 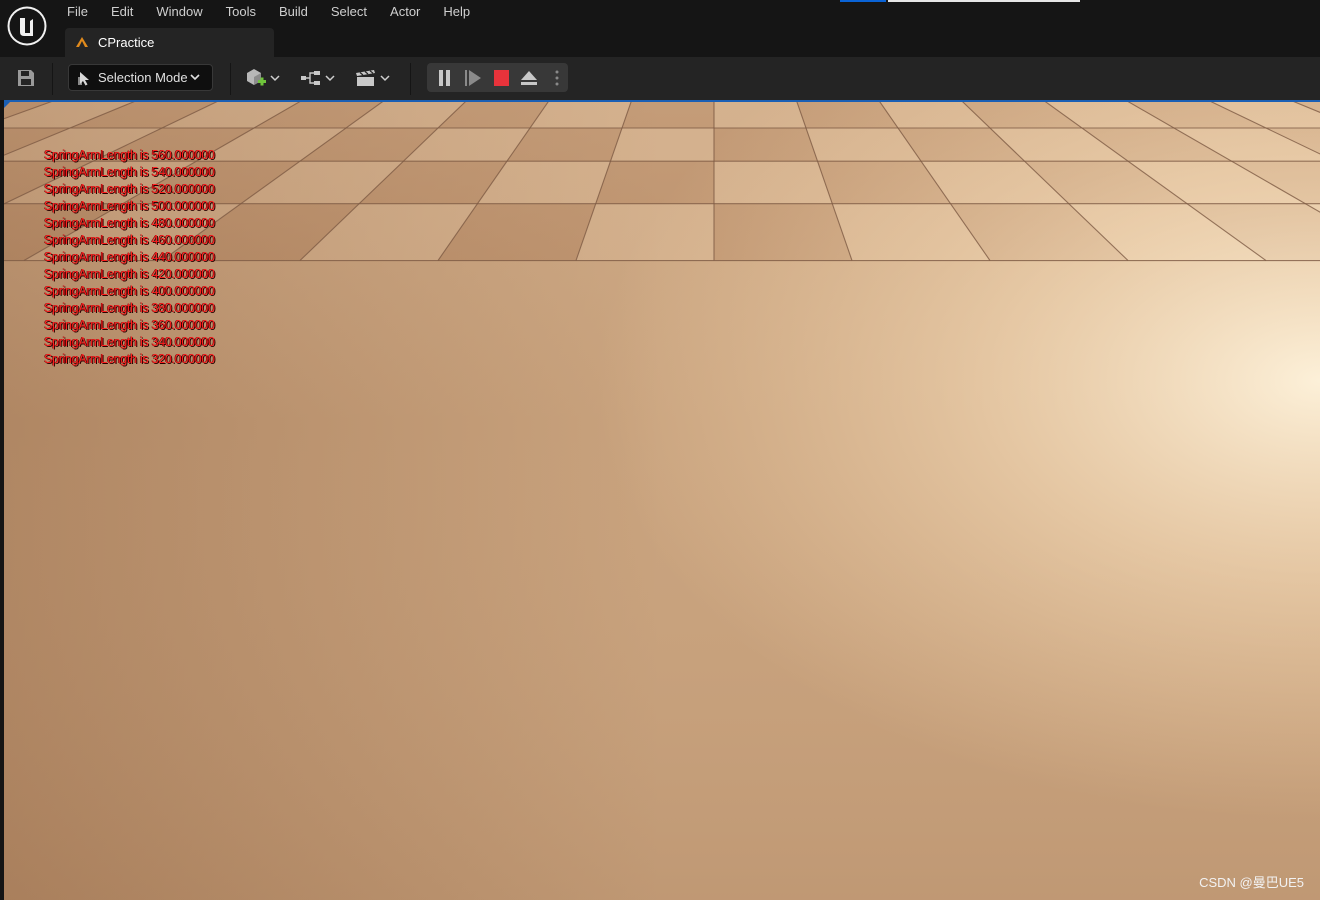 I want to click on menu-file: File, so click(x=78, y=12).